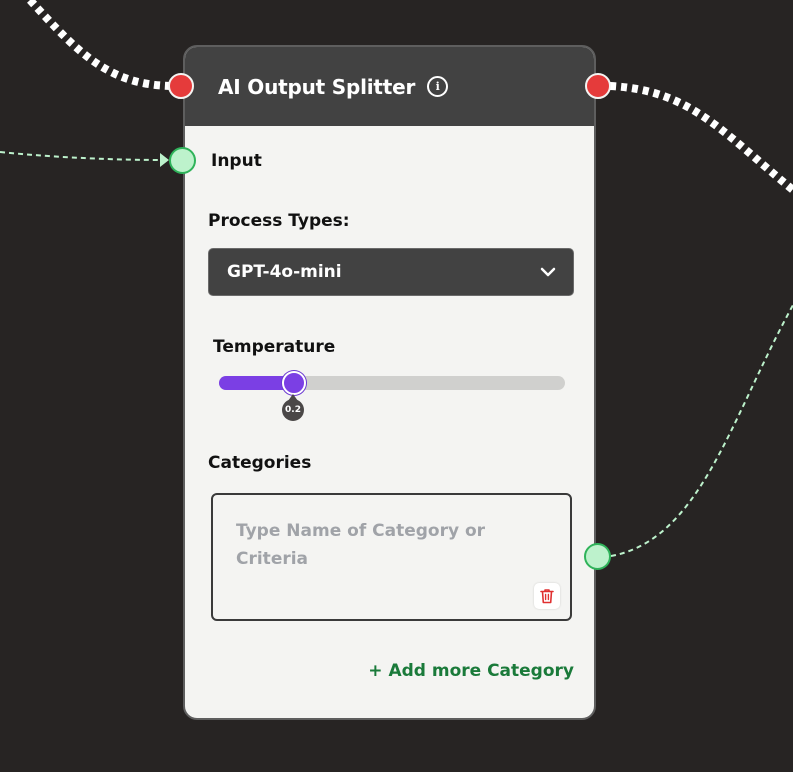  I want to click on slider-thumb, so click(294, 383).